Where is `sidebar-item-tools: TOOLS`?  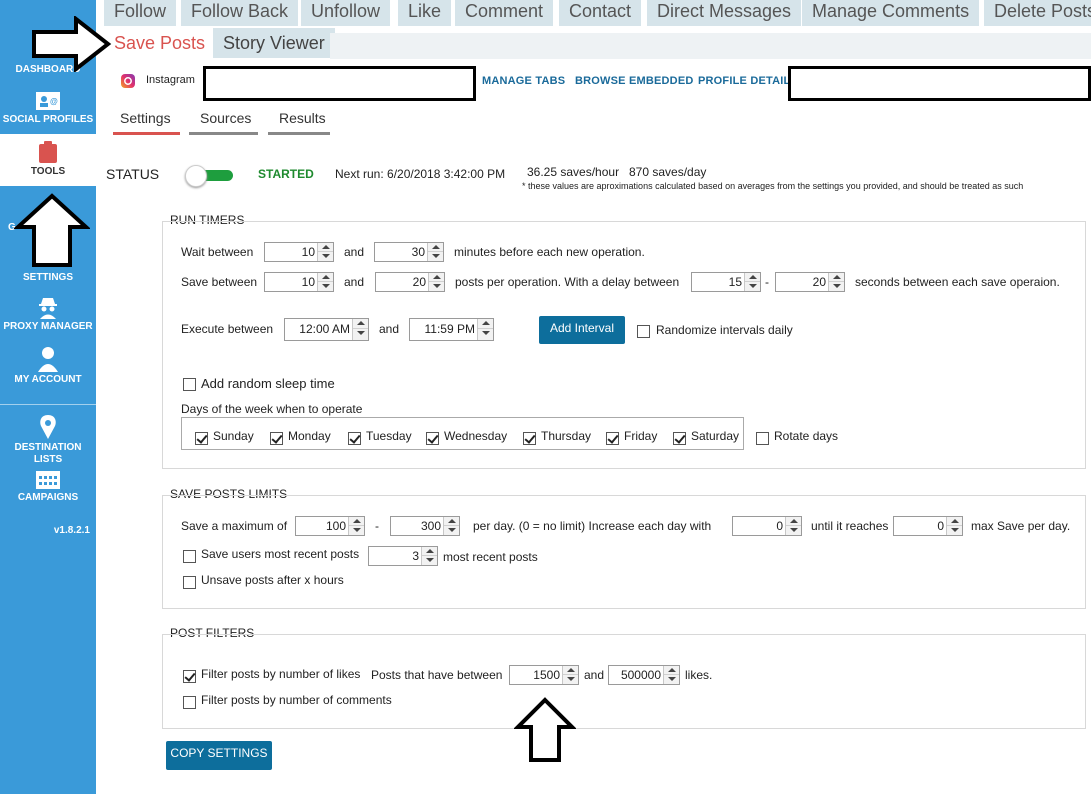
sidebar-item-tools: TOOLS is located at coordinates (48, 160).